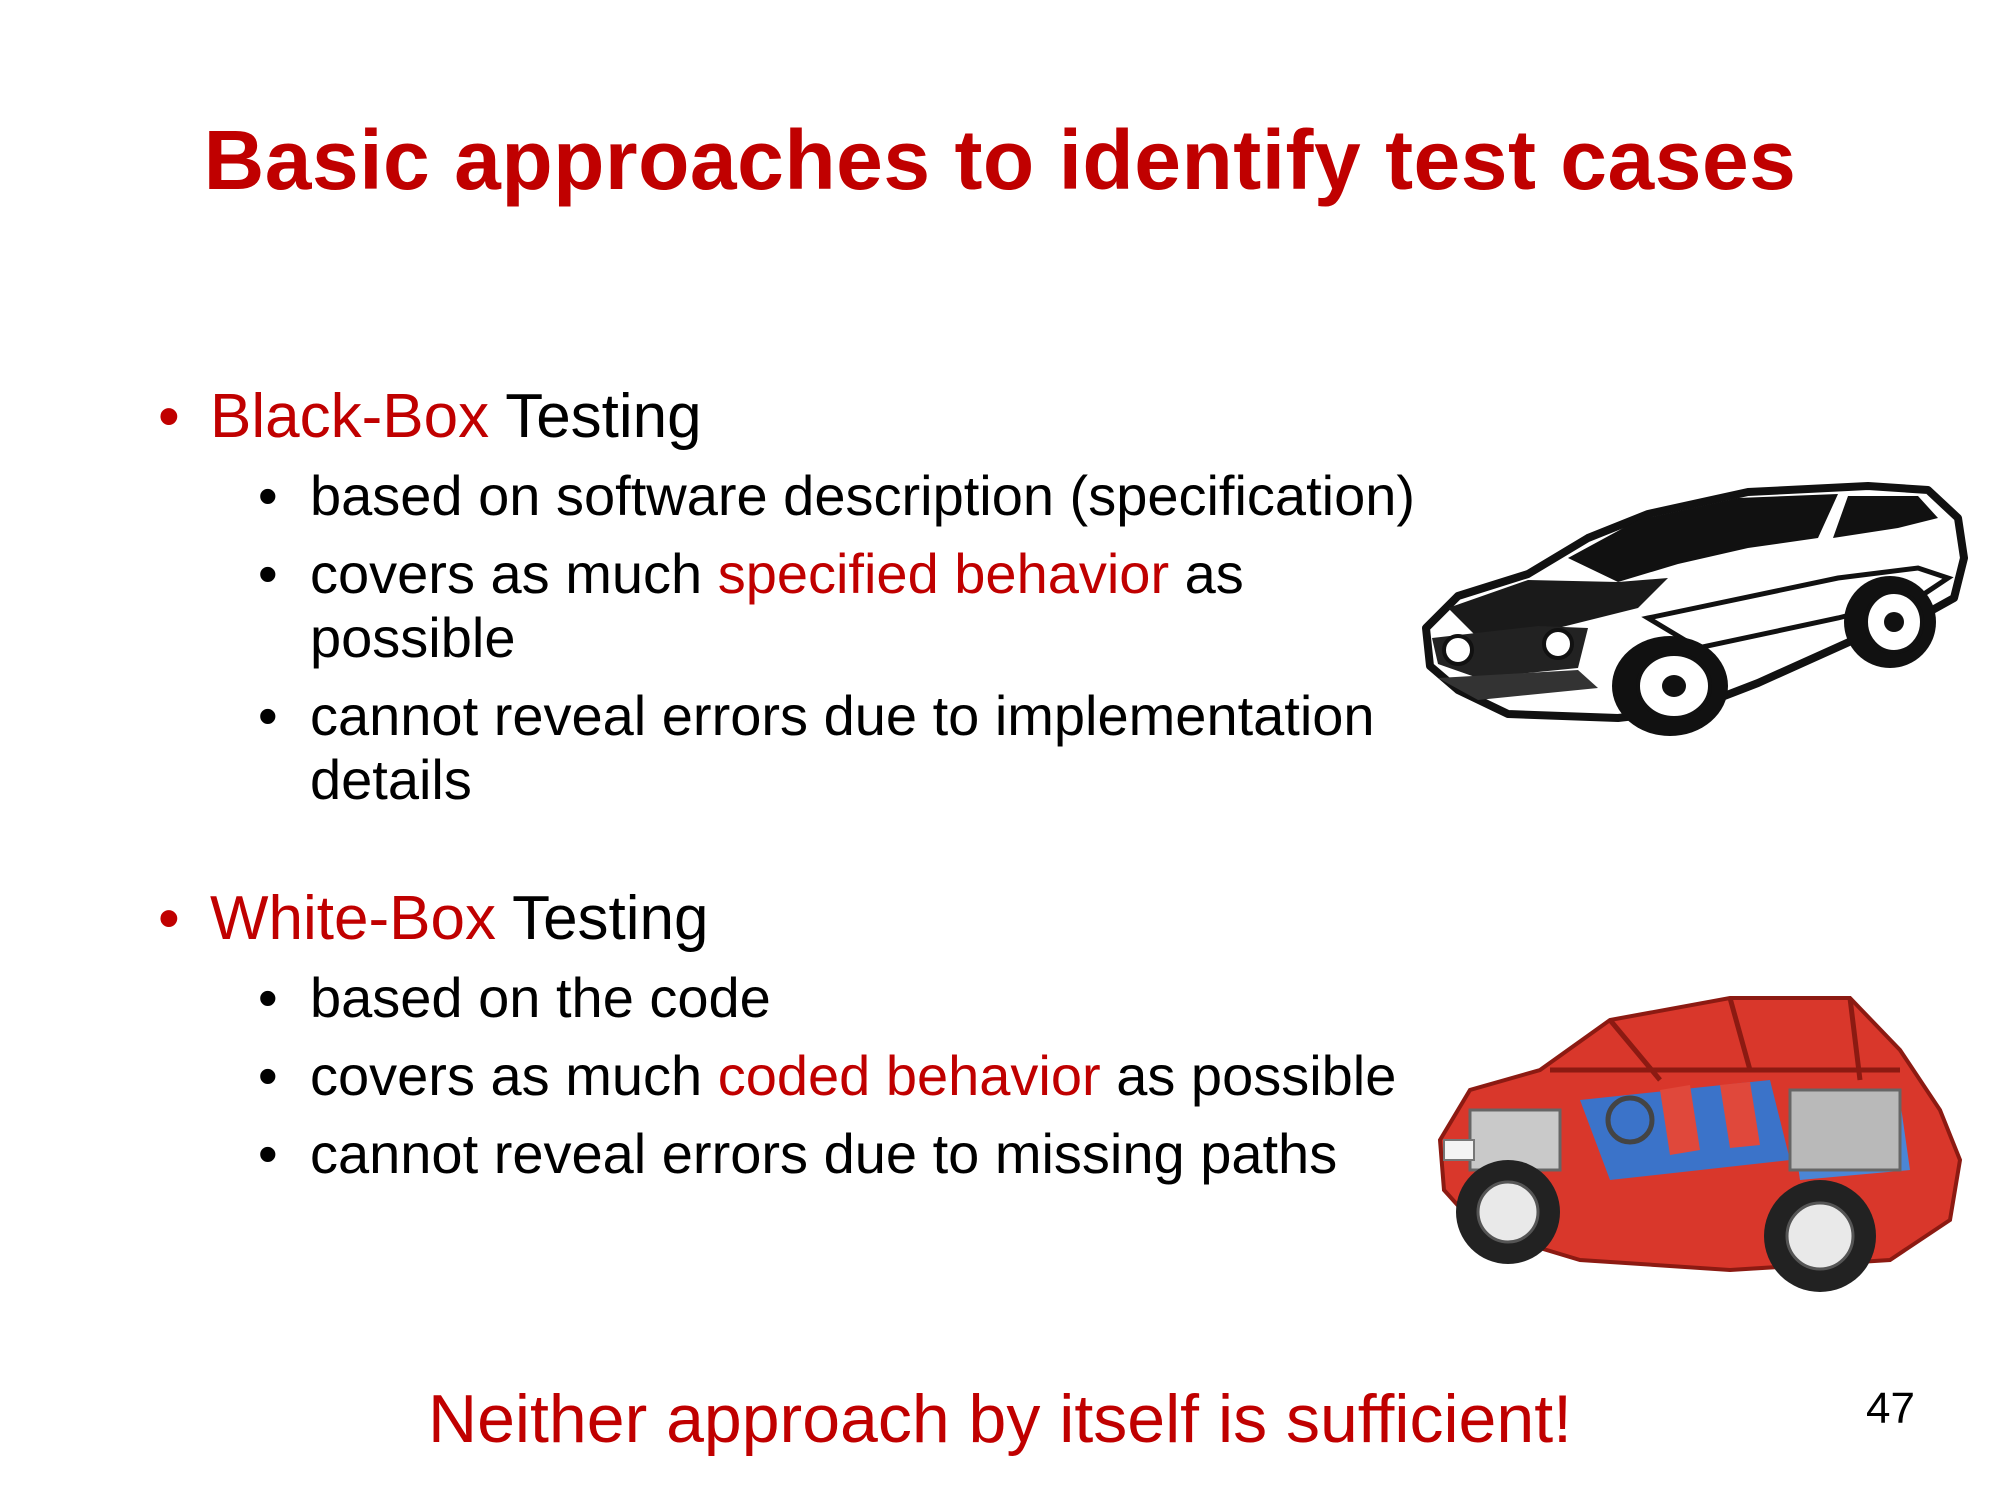  What do you see at coordinates (540, 997) in the screenshot?
I see `sub-bullet-text: based on the code` at bounding box center [540, 997].